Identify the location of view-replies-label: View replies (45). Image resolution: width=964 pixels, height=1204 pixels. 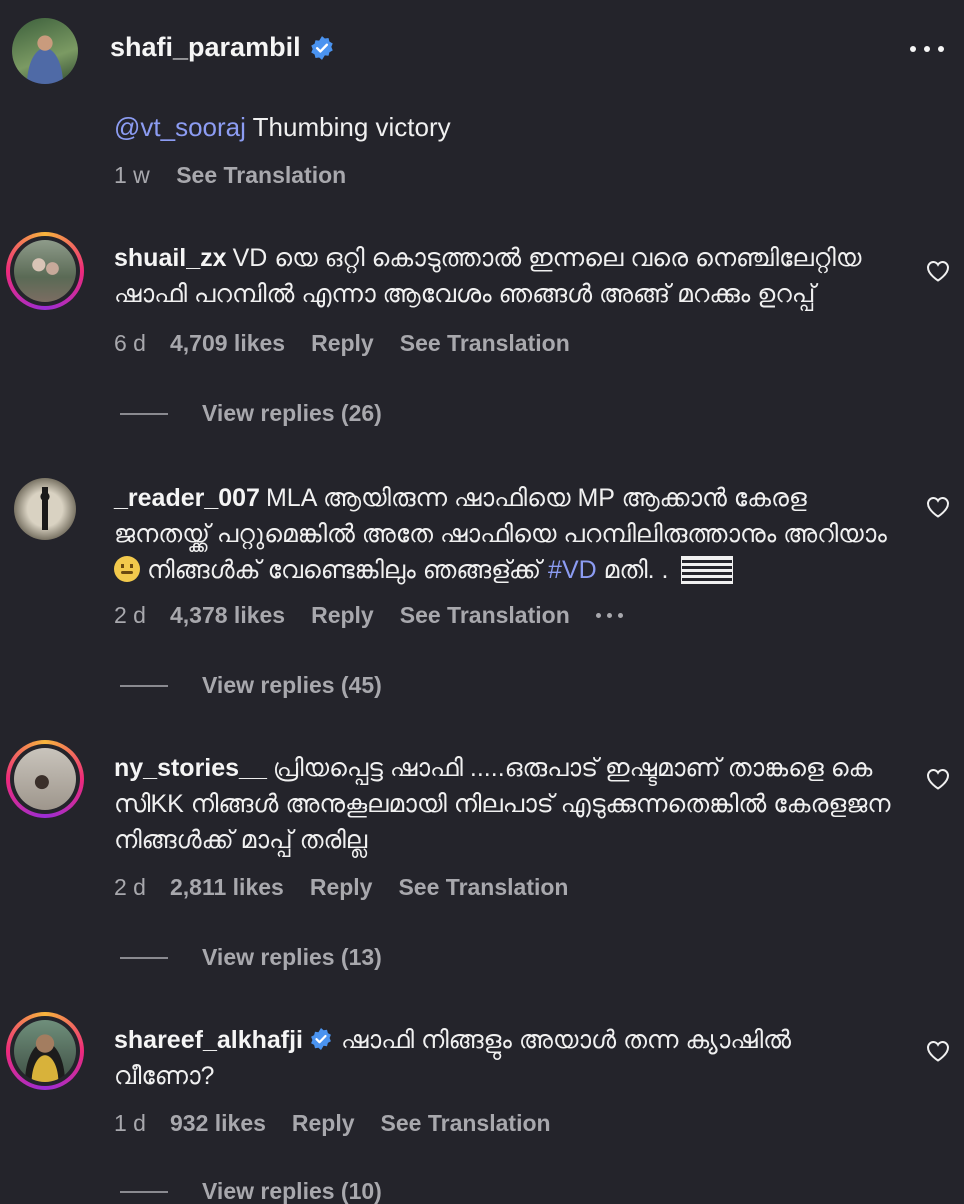
(292, 685).